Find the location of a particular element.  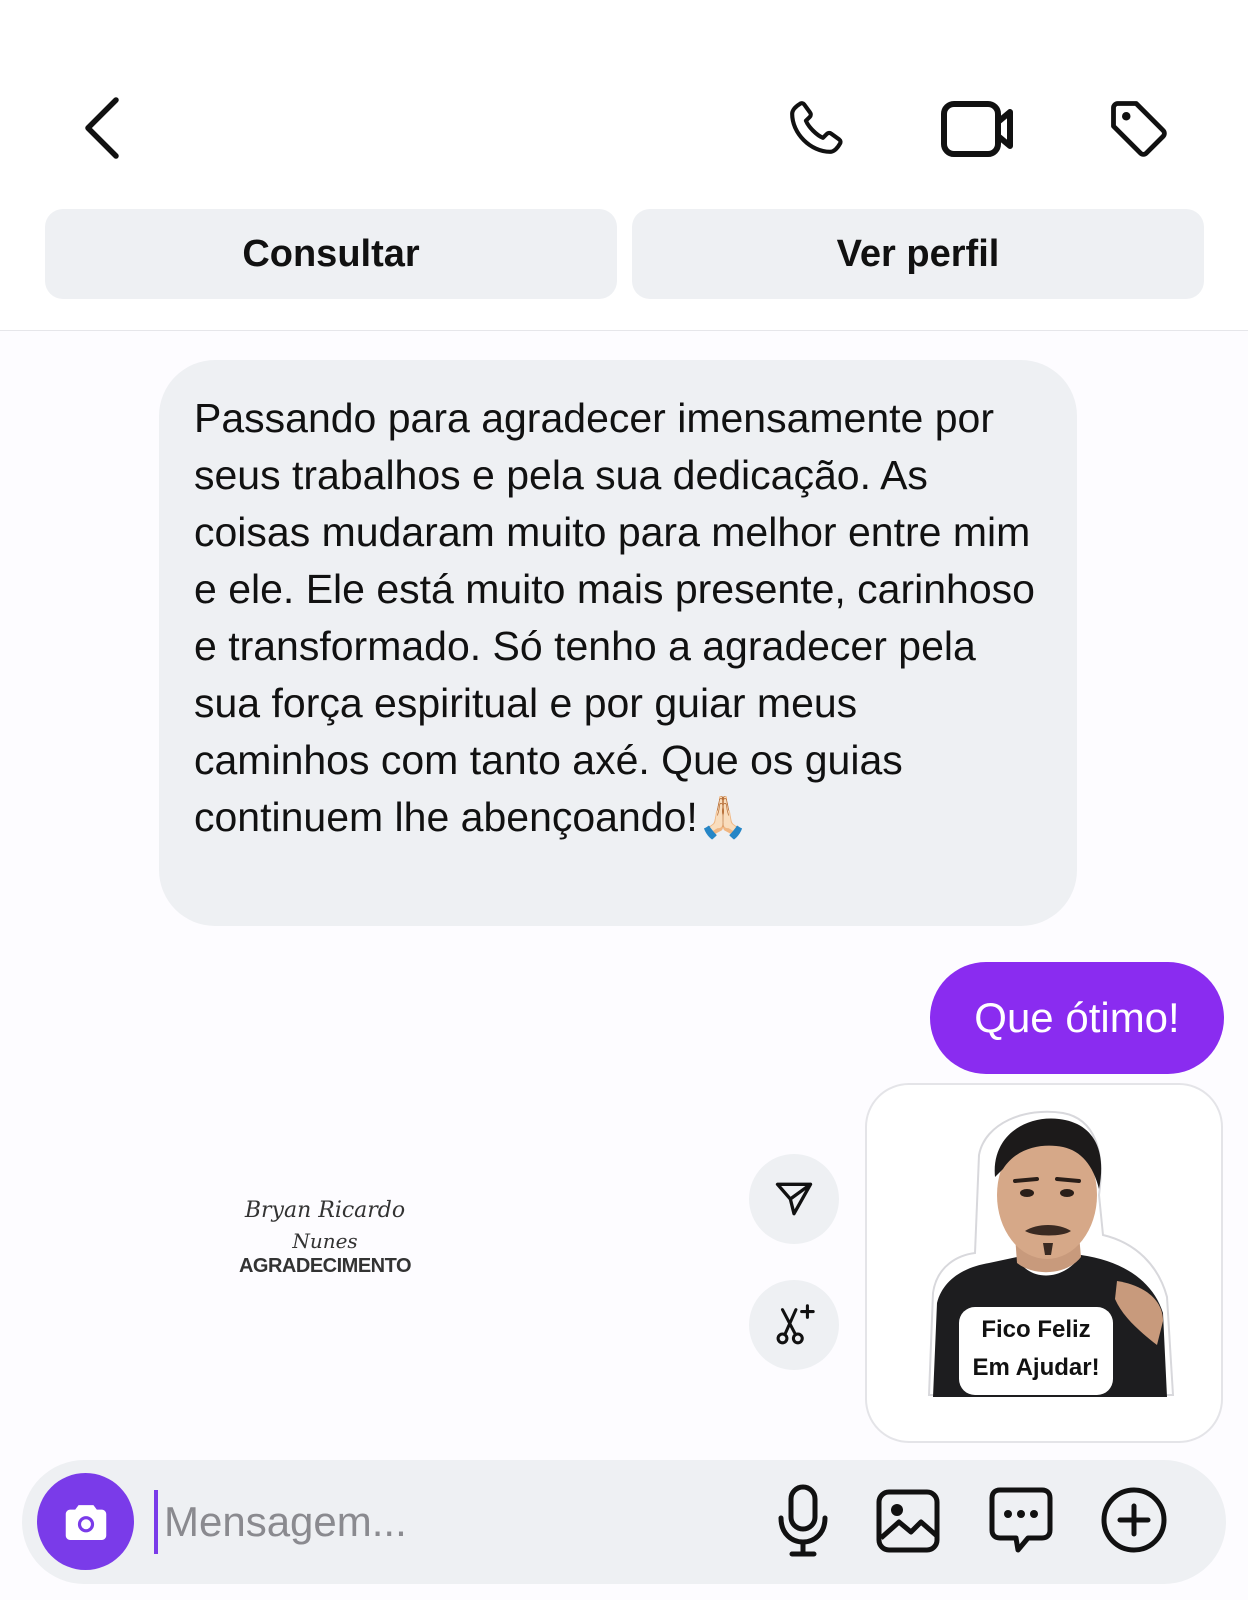

scissors-sparkle-icon is located at coordinates (795, 1324).